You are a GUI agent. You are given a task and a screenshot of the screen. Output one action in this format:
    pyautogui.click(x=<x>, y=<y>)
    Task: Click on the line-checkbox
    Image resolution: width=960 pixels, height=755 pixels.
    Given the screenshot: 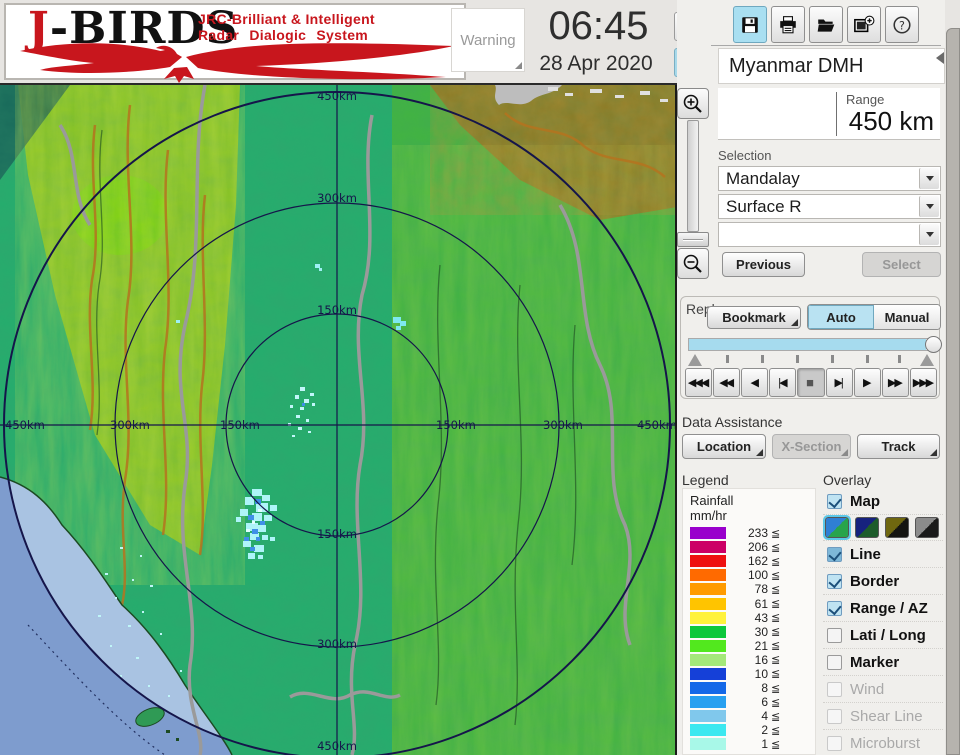 What is the action you would take?
    pyautogui.click(x=834, y=554)
    